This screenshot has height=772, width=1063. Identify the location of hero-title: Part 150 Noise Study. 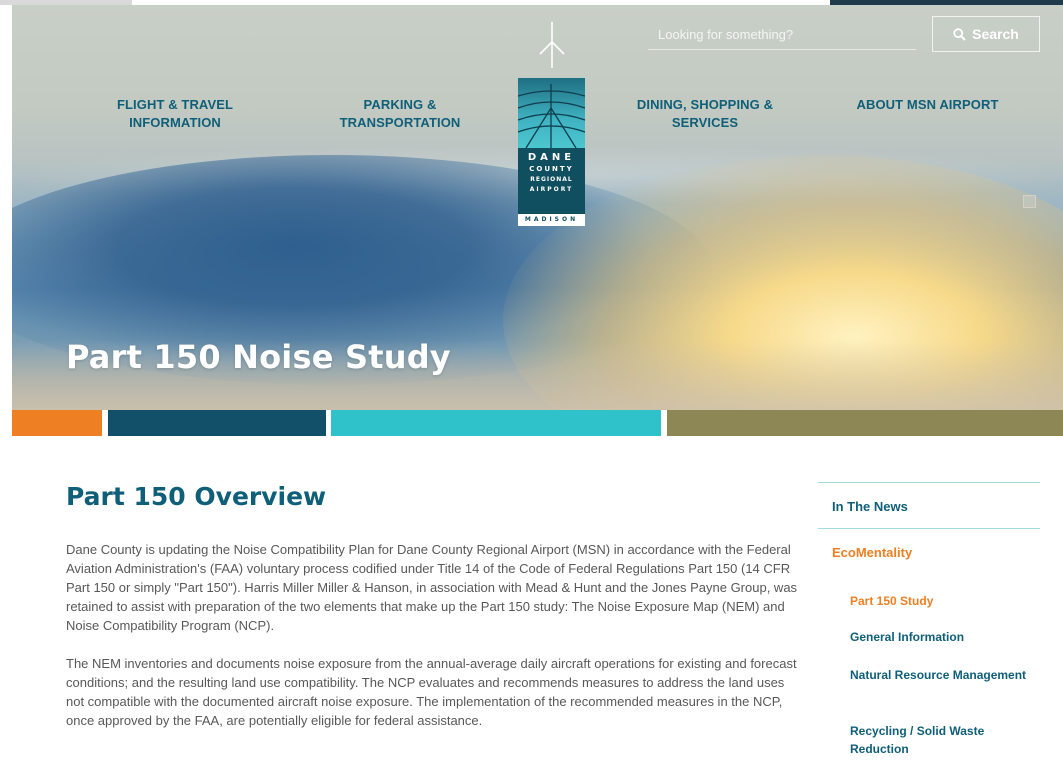
(258, 357).